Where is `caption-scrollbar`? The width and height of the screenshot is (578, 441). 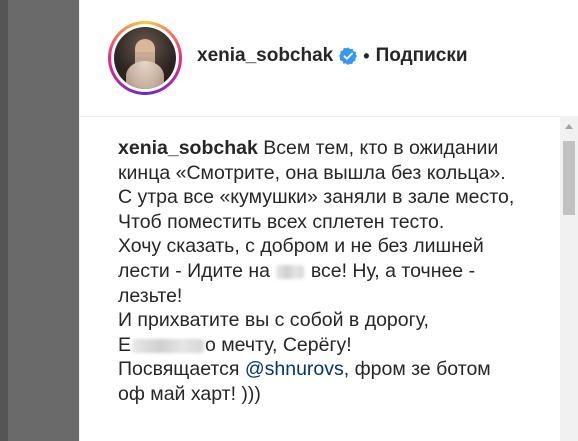 caption-scrollbar is located at coordinates (569, 279).